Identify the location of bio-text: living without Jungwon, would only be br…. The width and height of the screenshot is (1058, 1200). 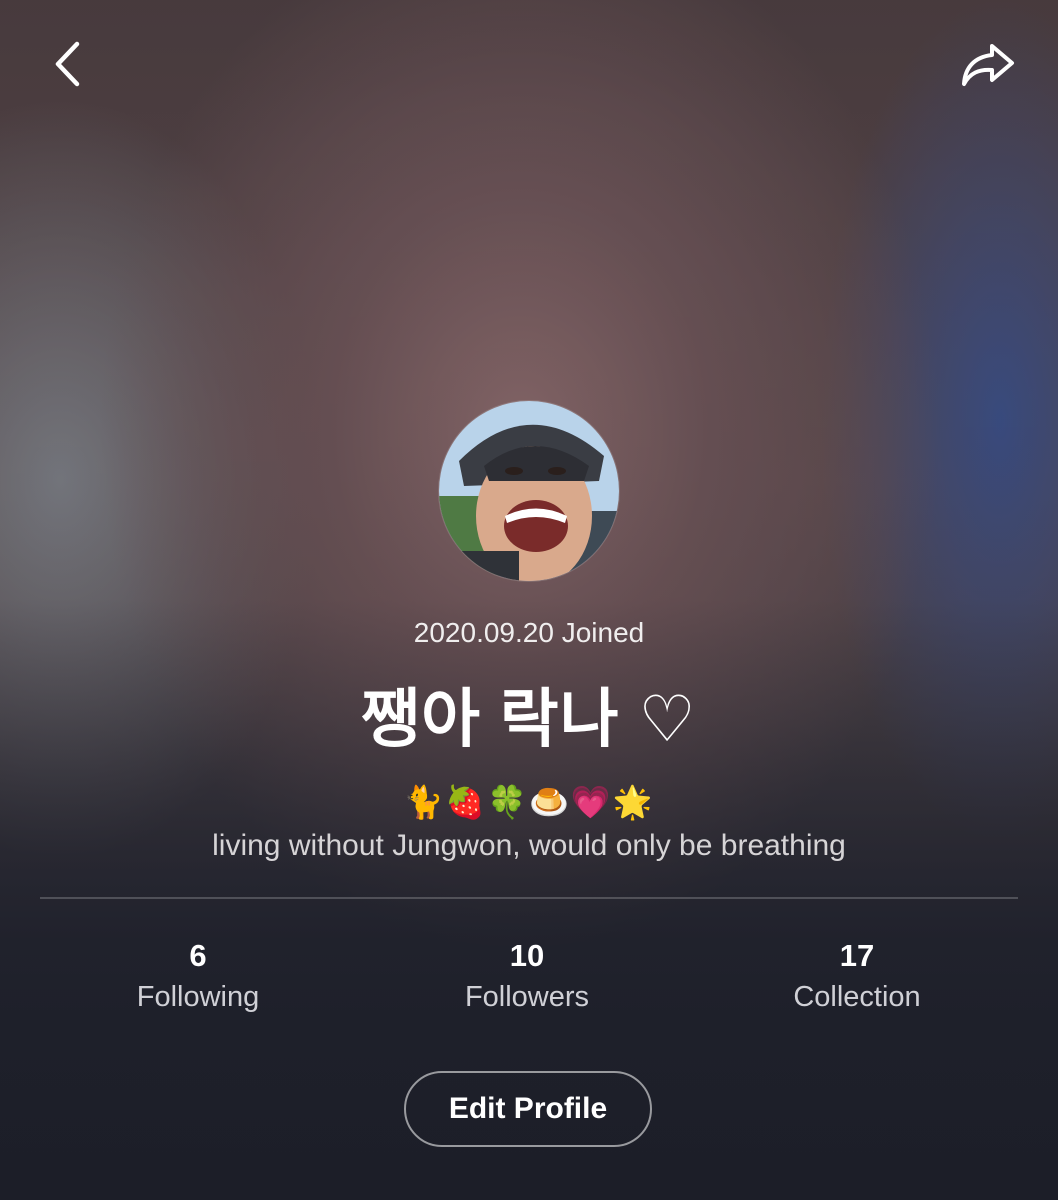
(529, 845).